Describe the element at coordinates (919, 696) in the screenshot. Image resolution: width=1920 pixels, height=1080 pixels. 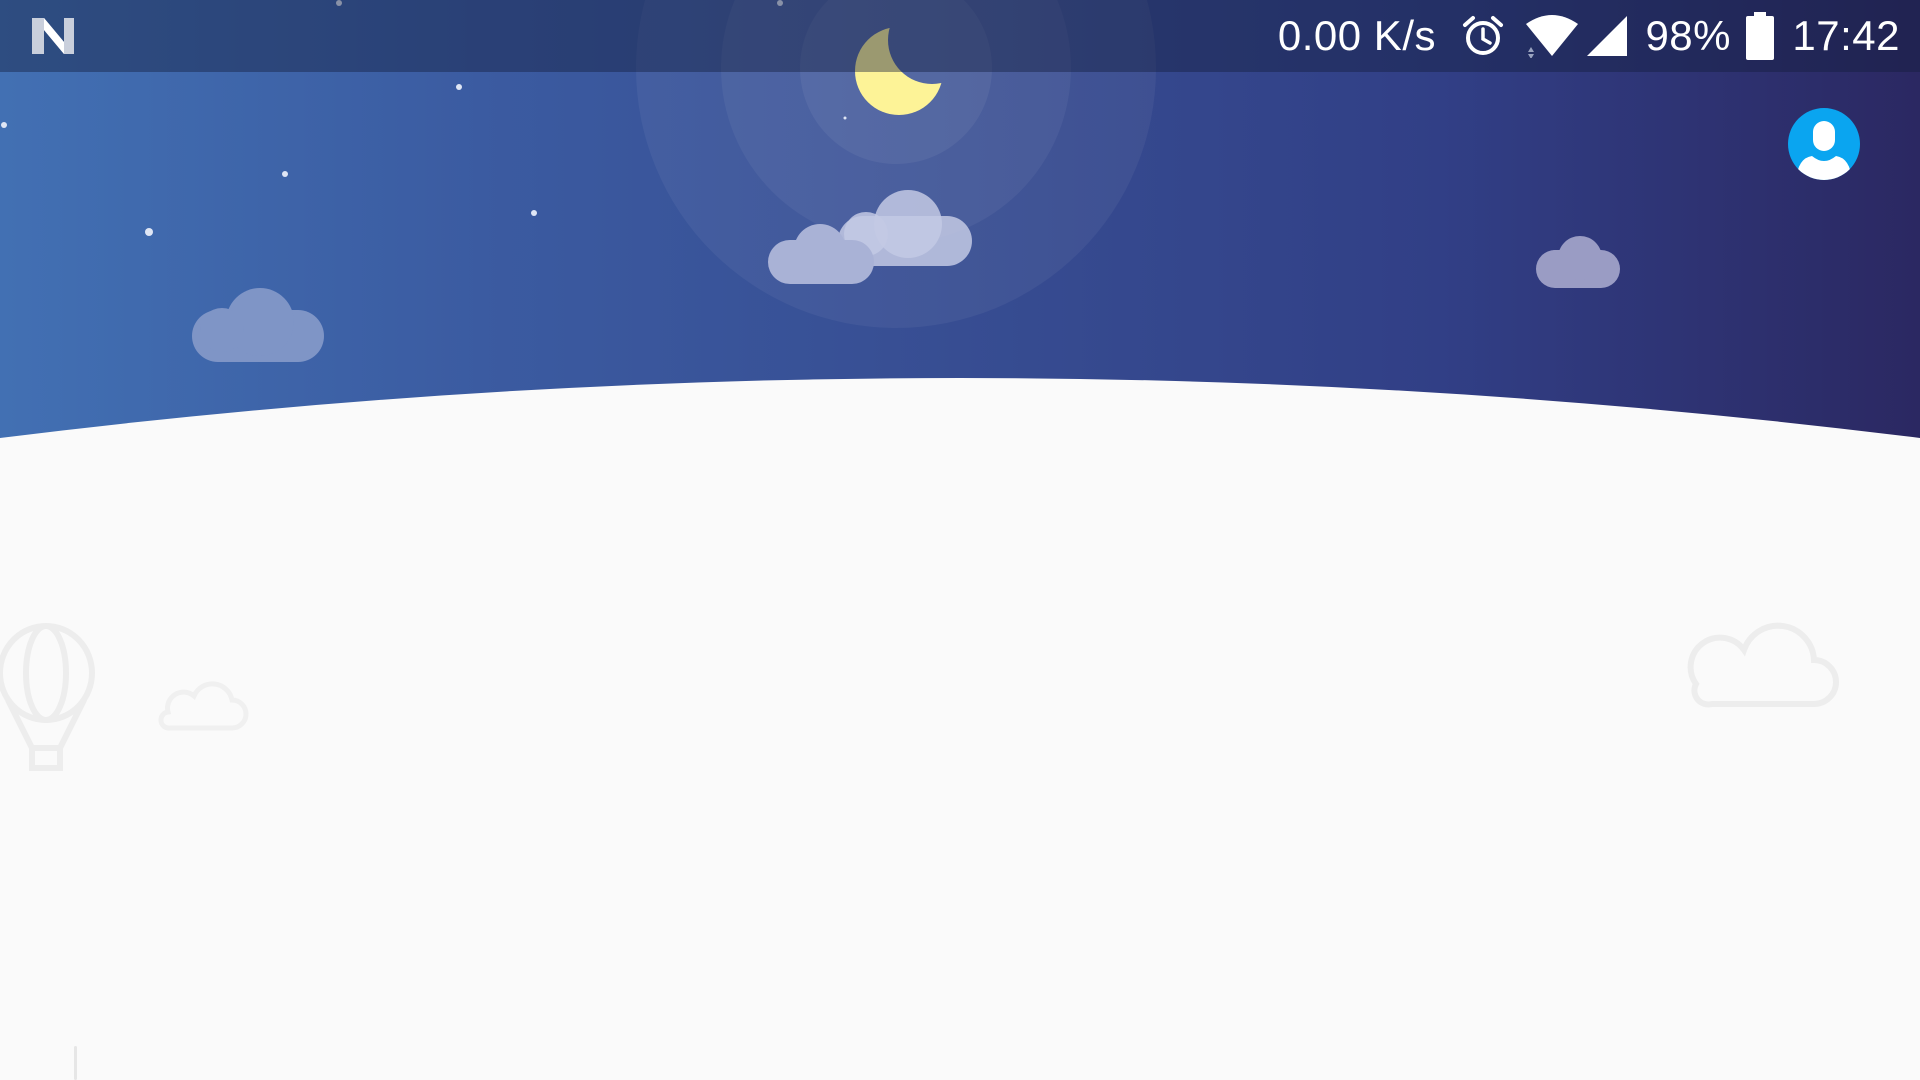
I see `background-decorations` at that location.